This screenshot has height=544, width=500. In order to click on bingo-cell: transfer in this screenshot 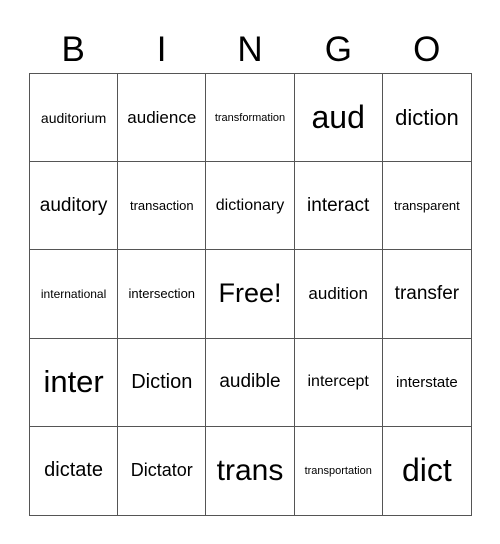, I will do `click(426, 294)`.